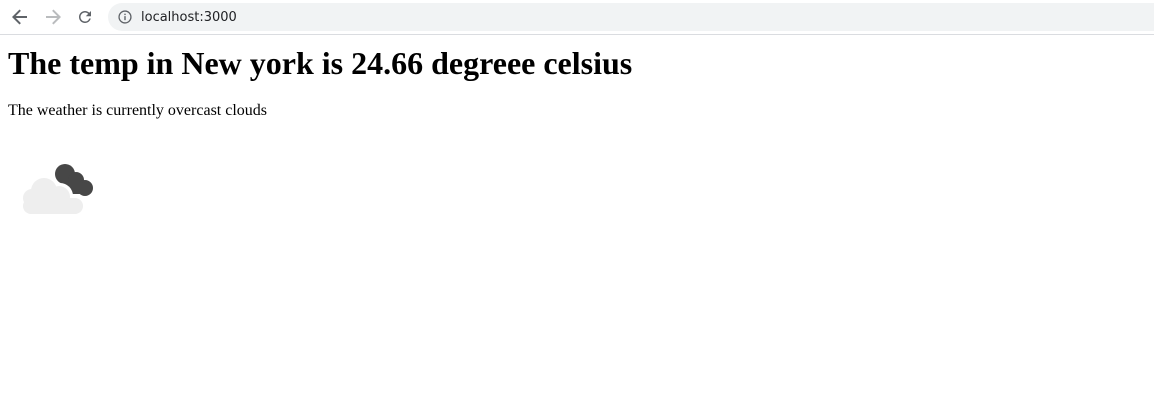 This screenshot has width=1154, height=417. I want to click on arrow-left-icon, so click(19, 17).